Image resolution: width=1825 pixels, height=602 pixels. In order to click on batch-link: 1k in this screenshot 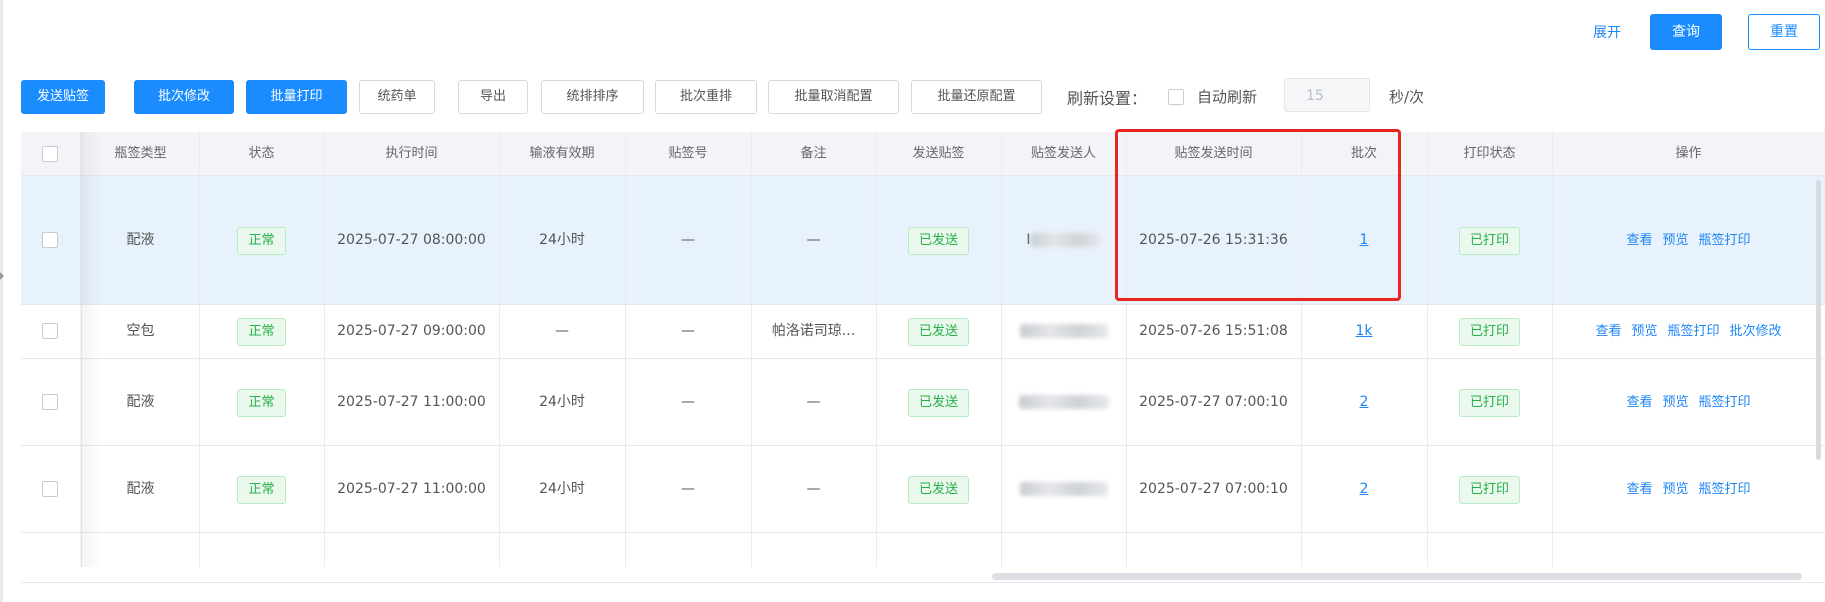, I will do `click(1363, 331)`.